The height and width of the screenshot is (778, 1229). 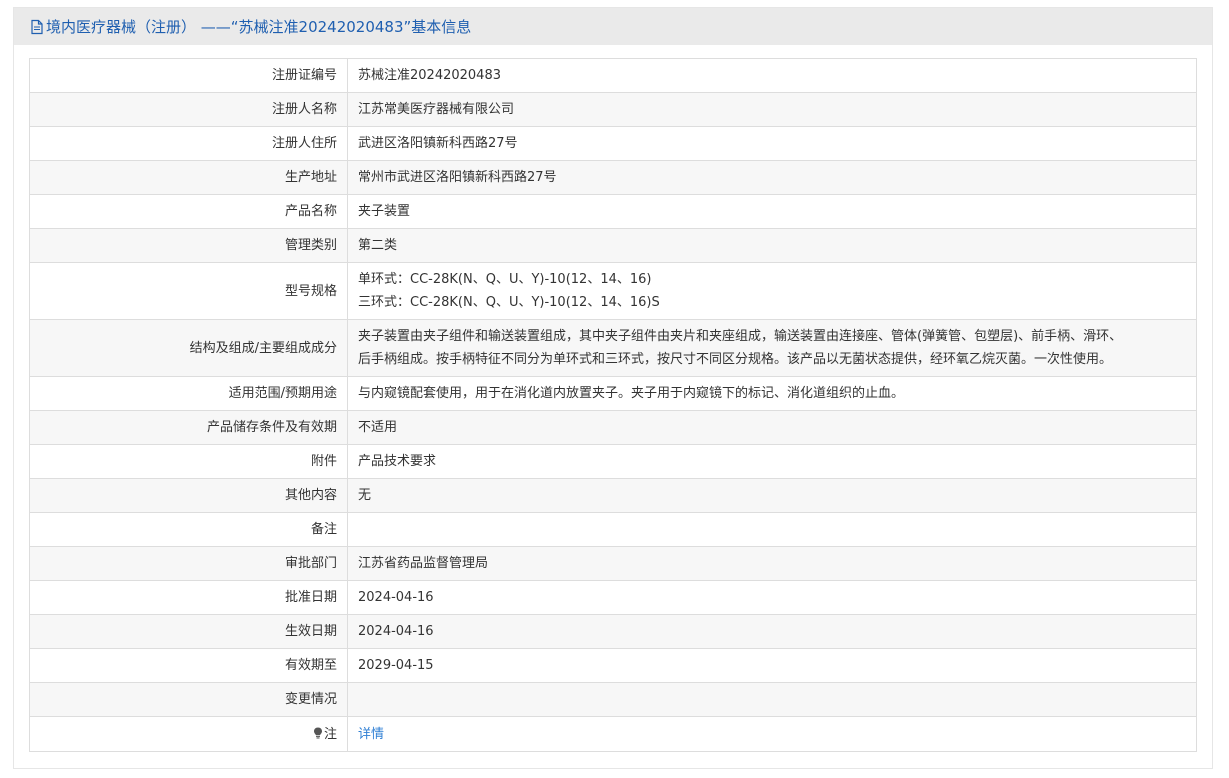 I want to click on field-label: 备注, so click(x=188, y=529).